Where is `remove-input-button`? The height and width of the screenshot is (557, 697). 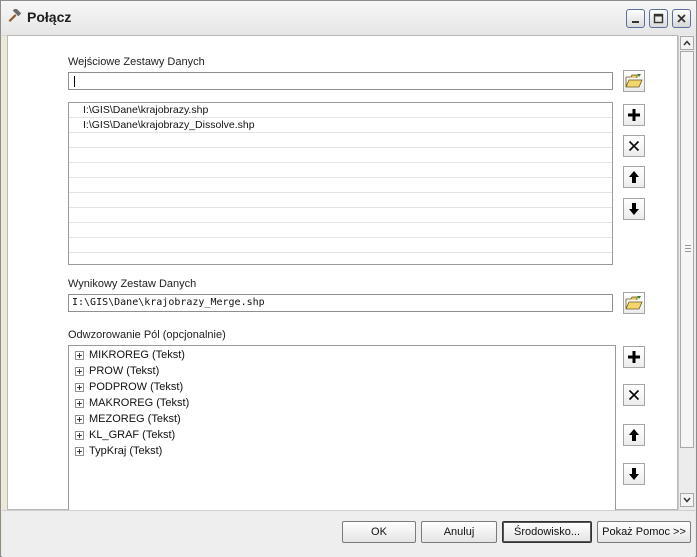
remove-input-button is located at coordinates (634, 146).